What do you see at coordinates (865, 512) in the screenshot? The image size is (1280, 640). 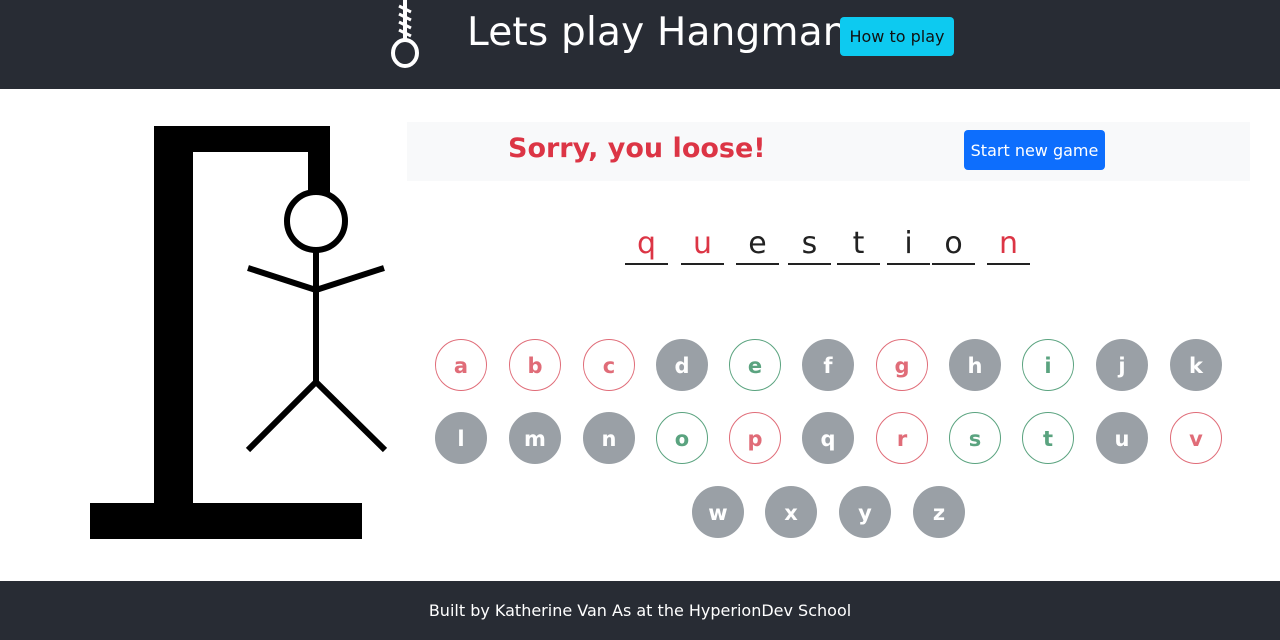 I see `letter-key-y: y` at bounding box center [865, 512].